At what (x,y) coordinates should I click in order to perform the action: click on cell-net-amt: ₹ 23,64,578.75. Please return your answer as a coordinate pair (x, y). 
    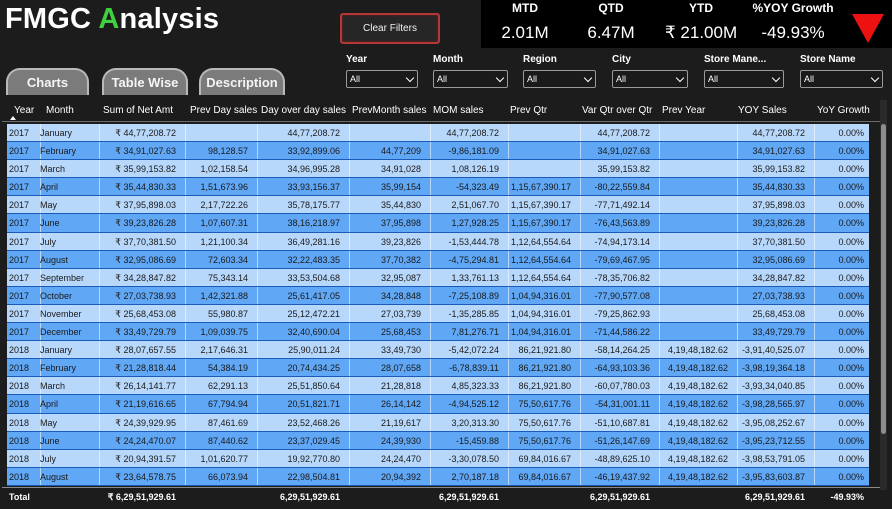
    Looking at the image, I should click on (145, 476).